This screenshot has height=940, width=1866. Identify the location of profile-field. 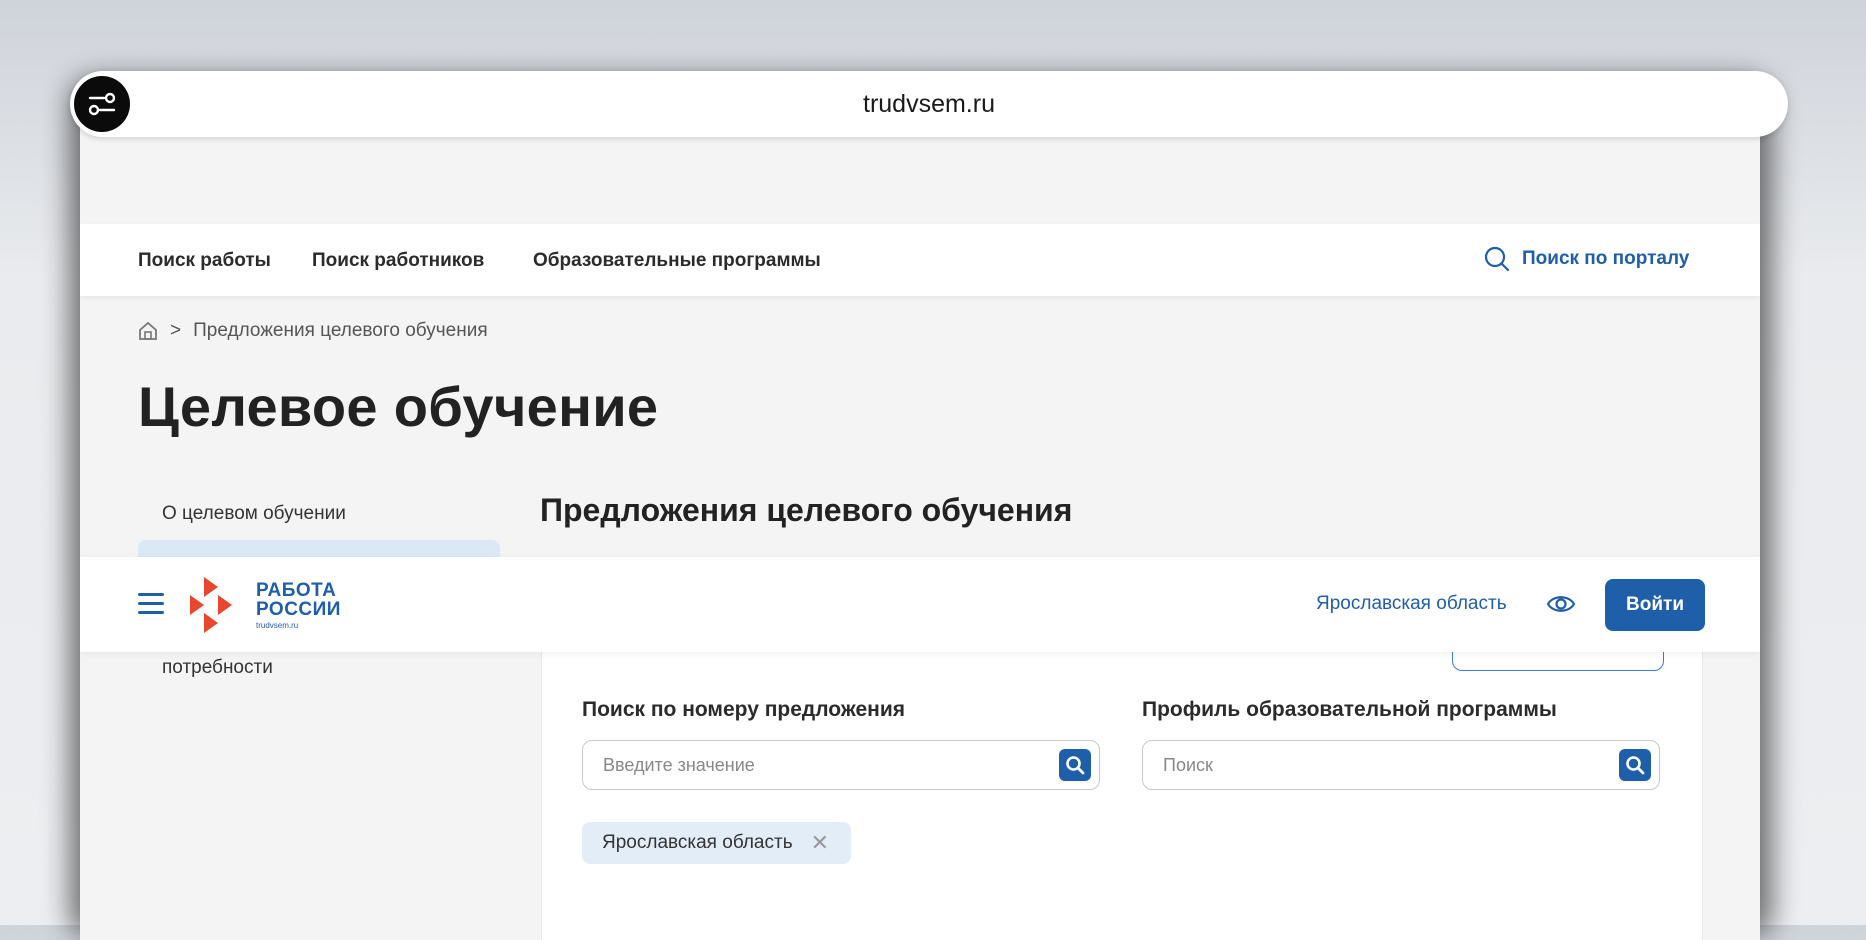
(1401, 765).